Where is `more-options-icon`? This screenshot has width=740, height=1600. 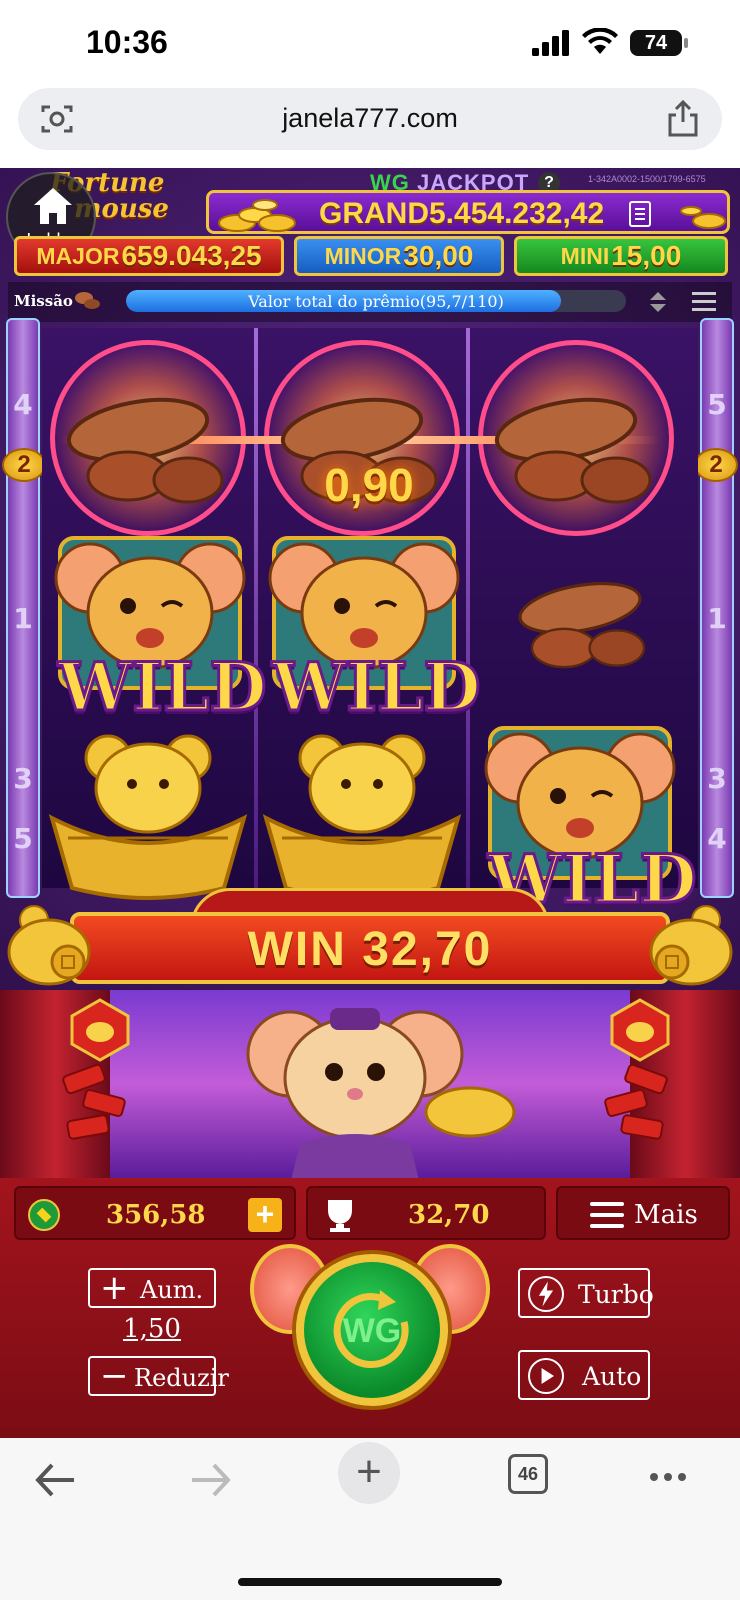 more-options-icon is located at coordinates (672, 1474).